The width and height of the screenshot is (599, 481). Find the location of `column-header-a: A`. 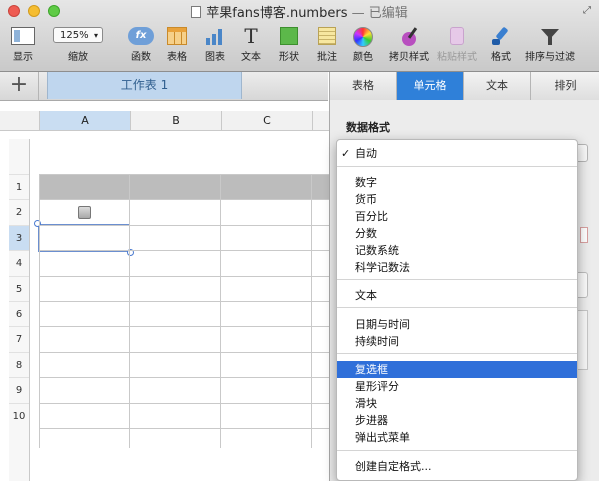

column-header-a: A is located at coordinates (84, 120).